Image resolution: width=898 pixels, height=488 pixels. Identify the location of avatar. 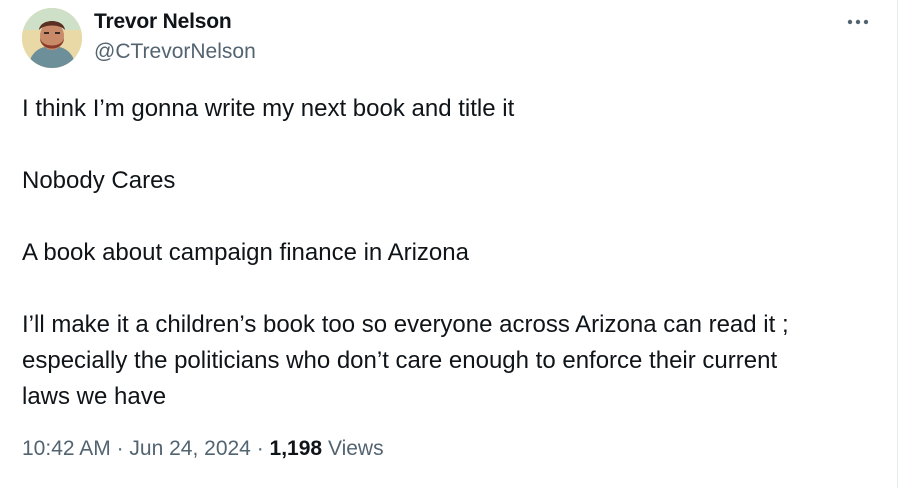
(52, 38).